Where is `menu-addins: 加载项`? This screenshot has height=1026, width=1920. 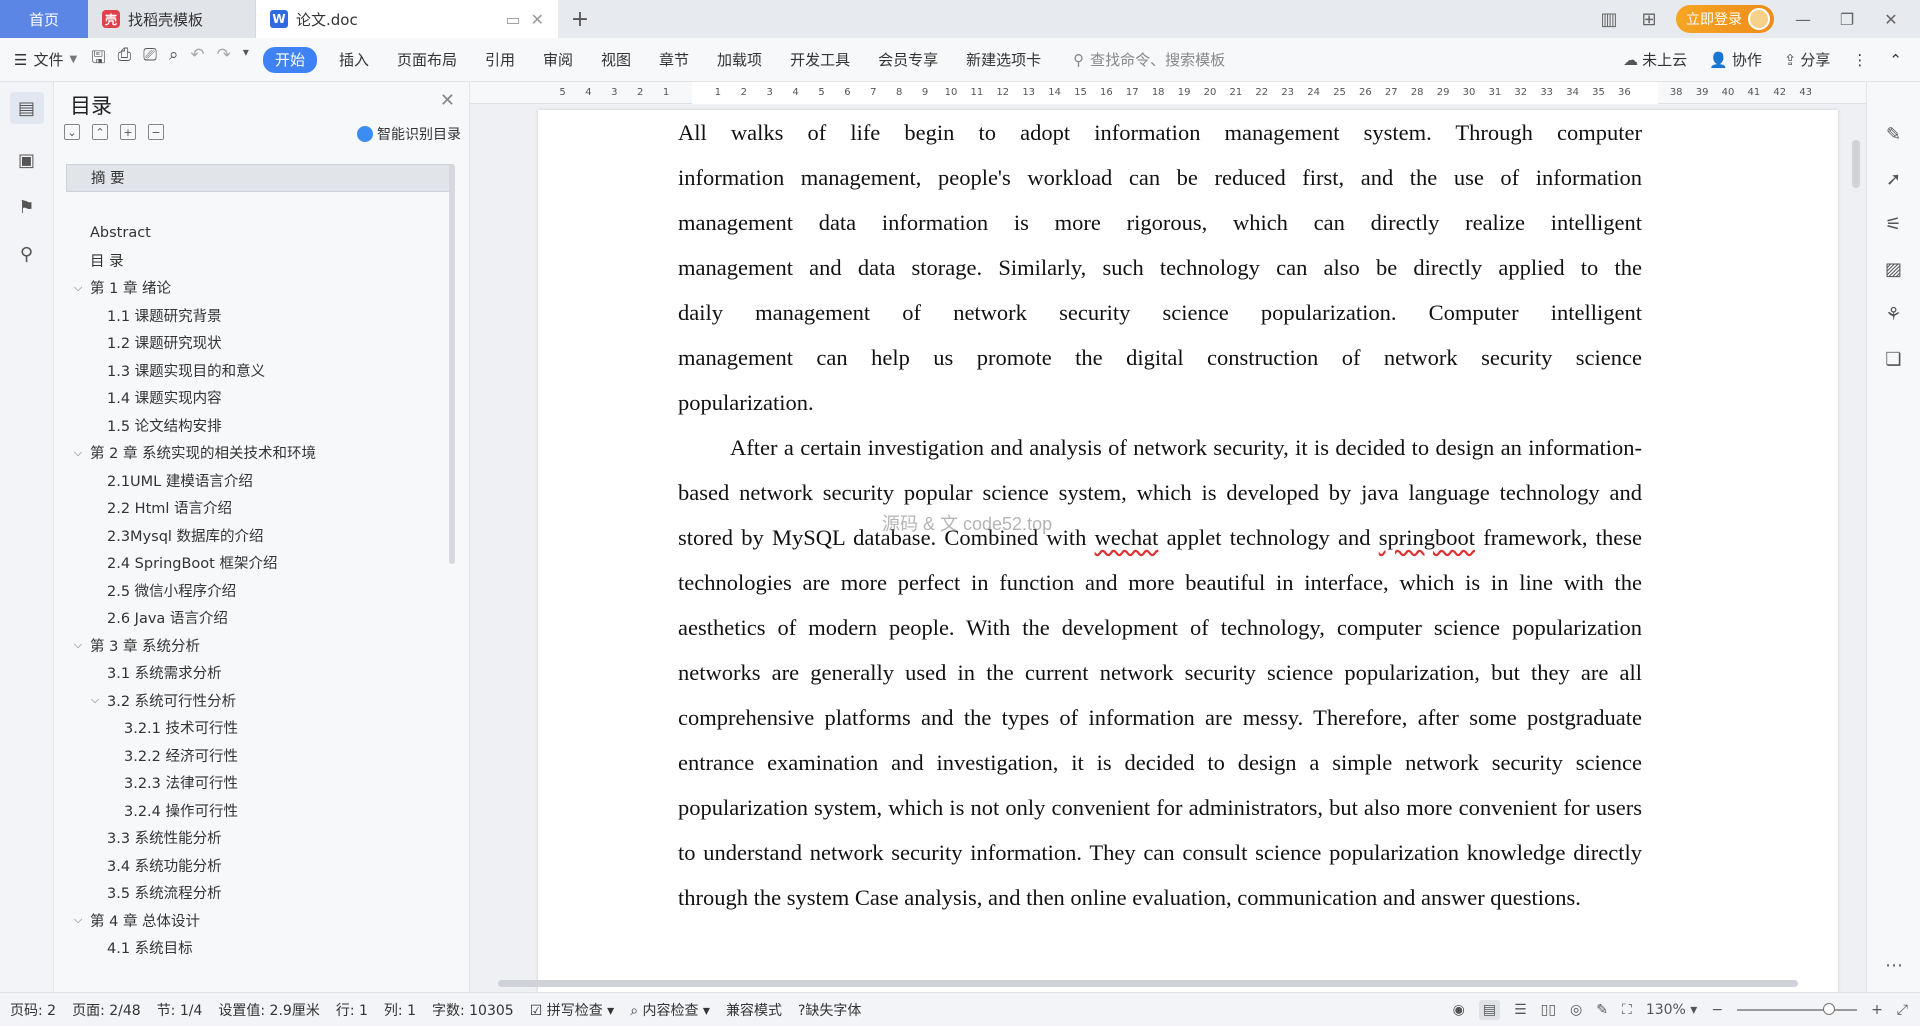 menu-addins: 加载项 is located at coordinates (739, 59).